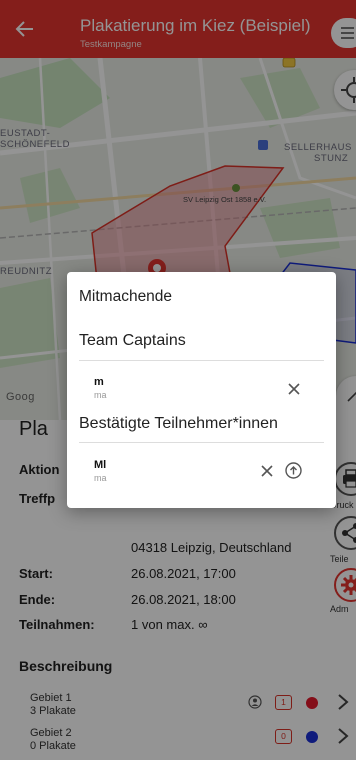 Image resolution: width=356 pixels, height=760 pixels. I want to click on promote-up-icon, so click(293, 470).